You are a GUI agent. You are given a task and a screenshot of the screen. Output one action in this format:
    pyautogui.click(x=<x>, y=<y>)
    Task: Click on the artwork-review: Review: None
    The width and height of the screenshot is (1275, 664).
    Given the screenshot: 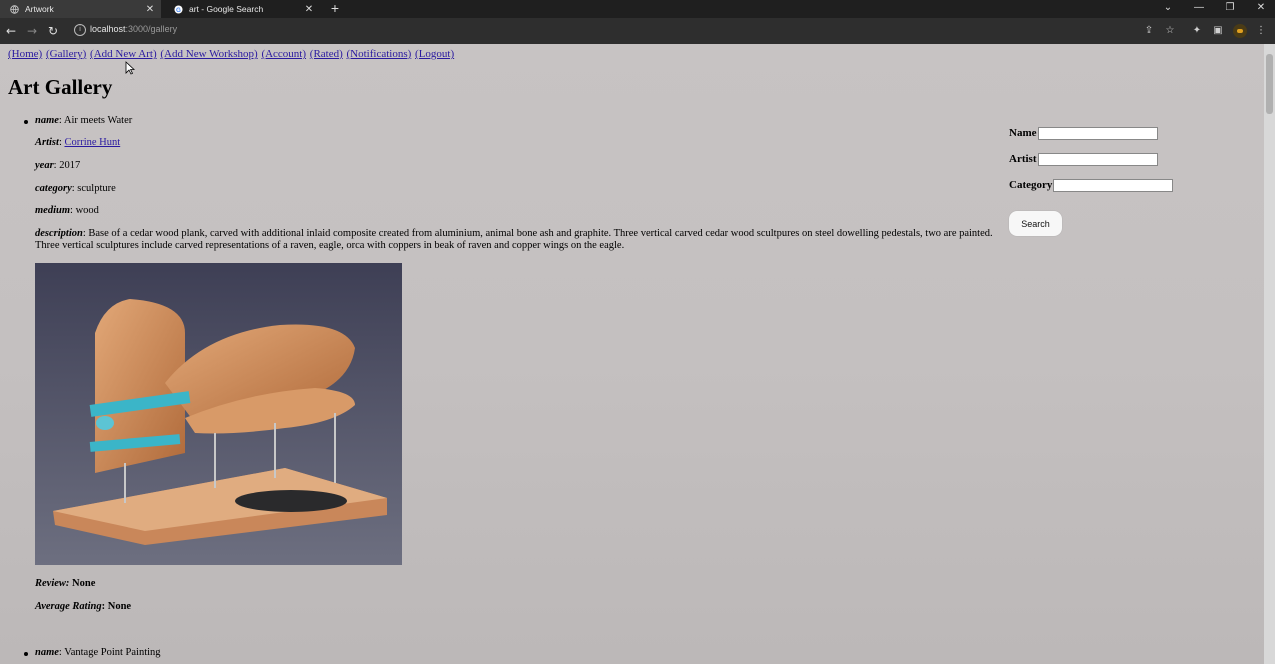 What is the action you would take?
    pyautogui.click(x=65, y=583)
    